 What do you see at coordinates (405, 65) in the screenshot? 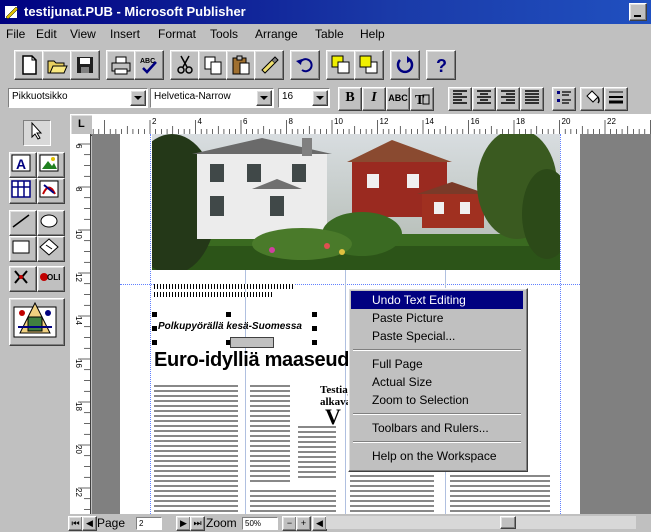
I see `rotate-button` at bounding box center [405, 65].